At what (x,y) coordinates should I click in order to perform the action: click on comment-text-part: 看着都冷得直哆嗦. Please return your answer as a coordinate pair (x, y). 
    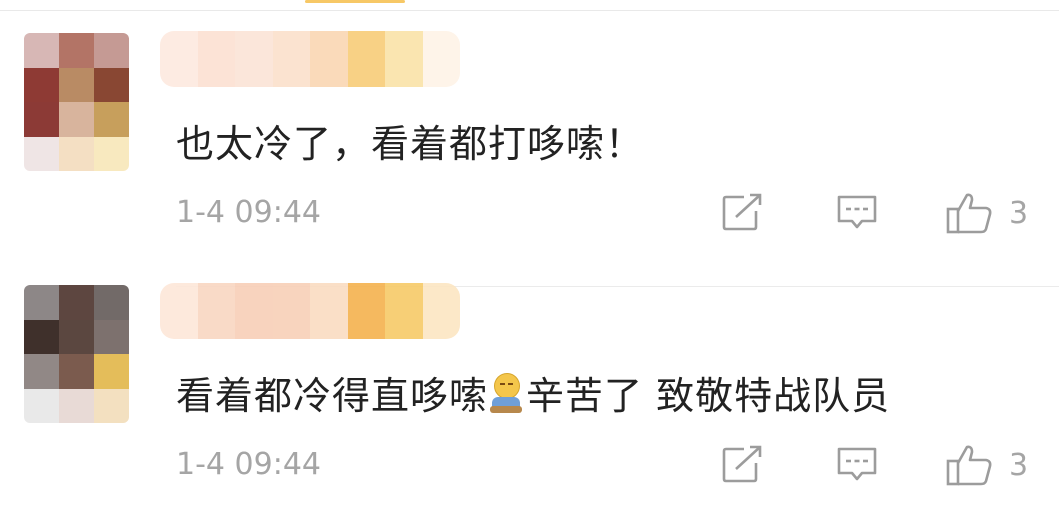
    Looking at the image, I should click on (332, 396).